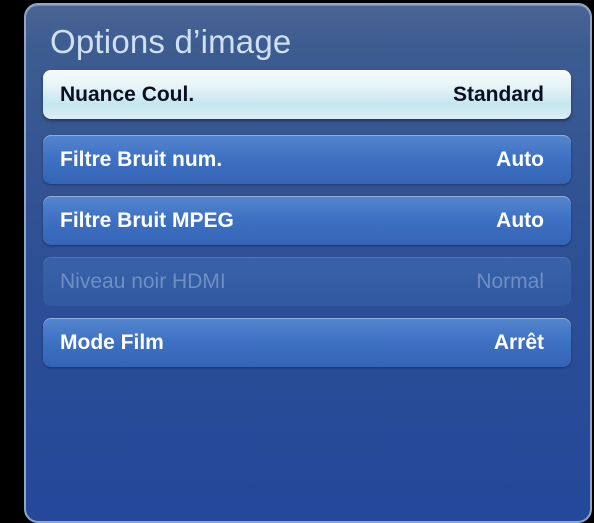 This screenshot has width=594, height=523. I want to click on menu-item-label: Filtre Bruit MPEG, so click(147, 220).